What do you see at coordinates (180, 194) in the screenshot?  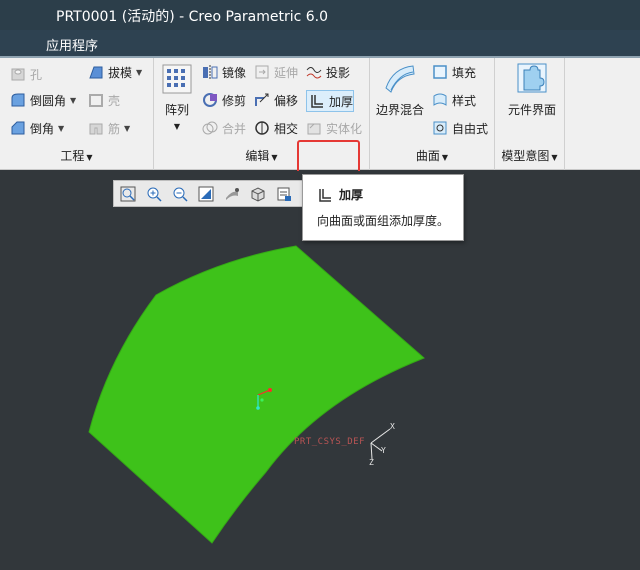 I see `zoom-out-icon` at bounding box center [180, 194].